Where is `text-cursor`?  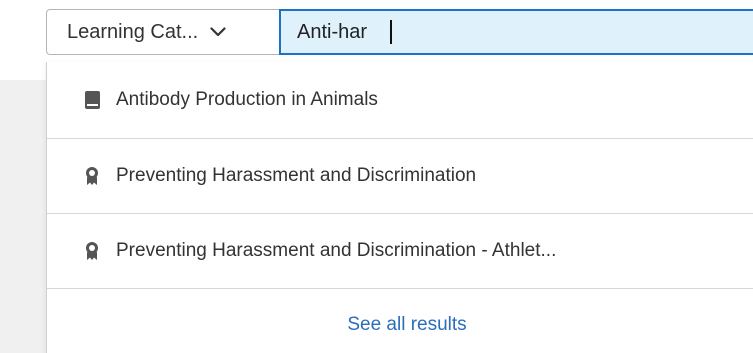 text-cursor is located at coordinates (391, 32).